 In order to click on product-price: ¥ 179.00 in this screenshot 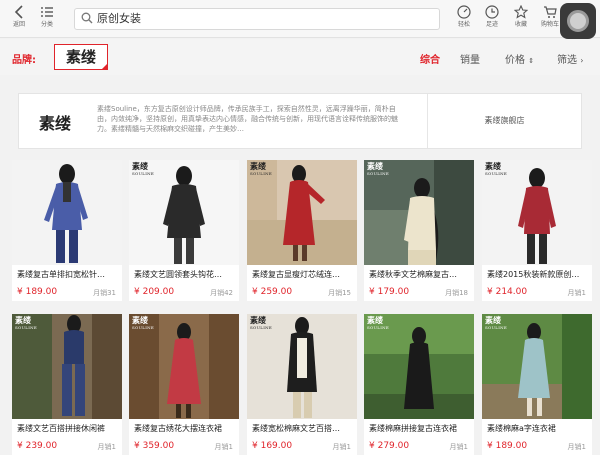, I will do `click(389, 292)`.